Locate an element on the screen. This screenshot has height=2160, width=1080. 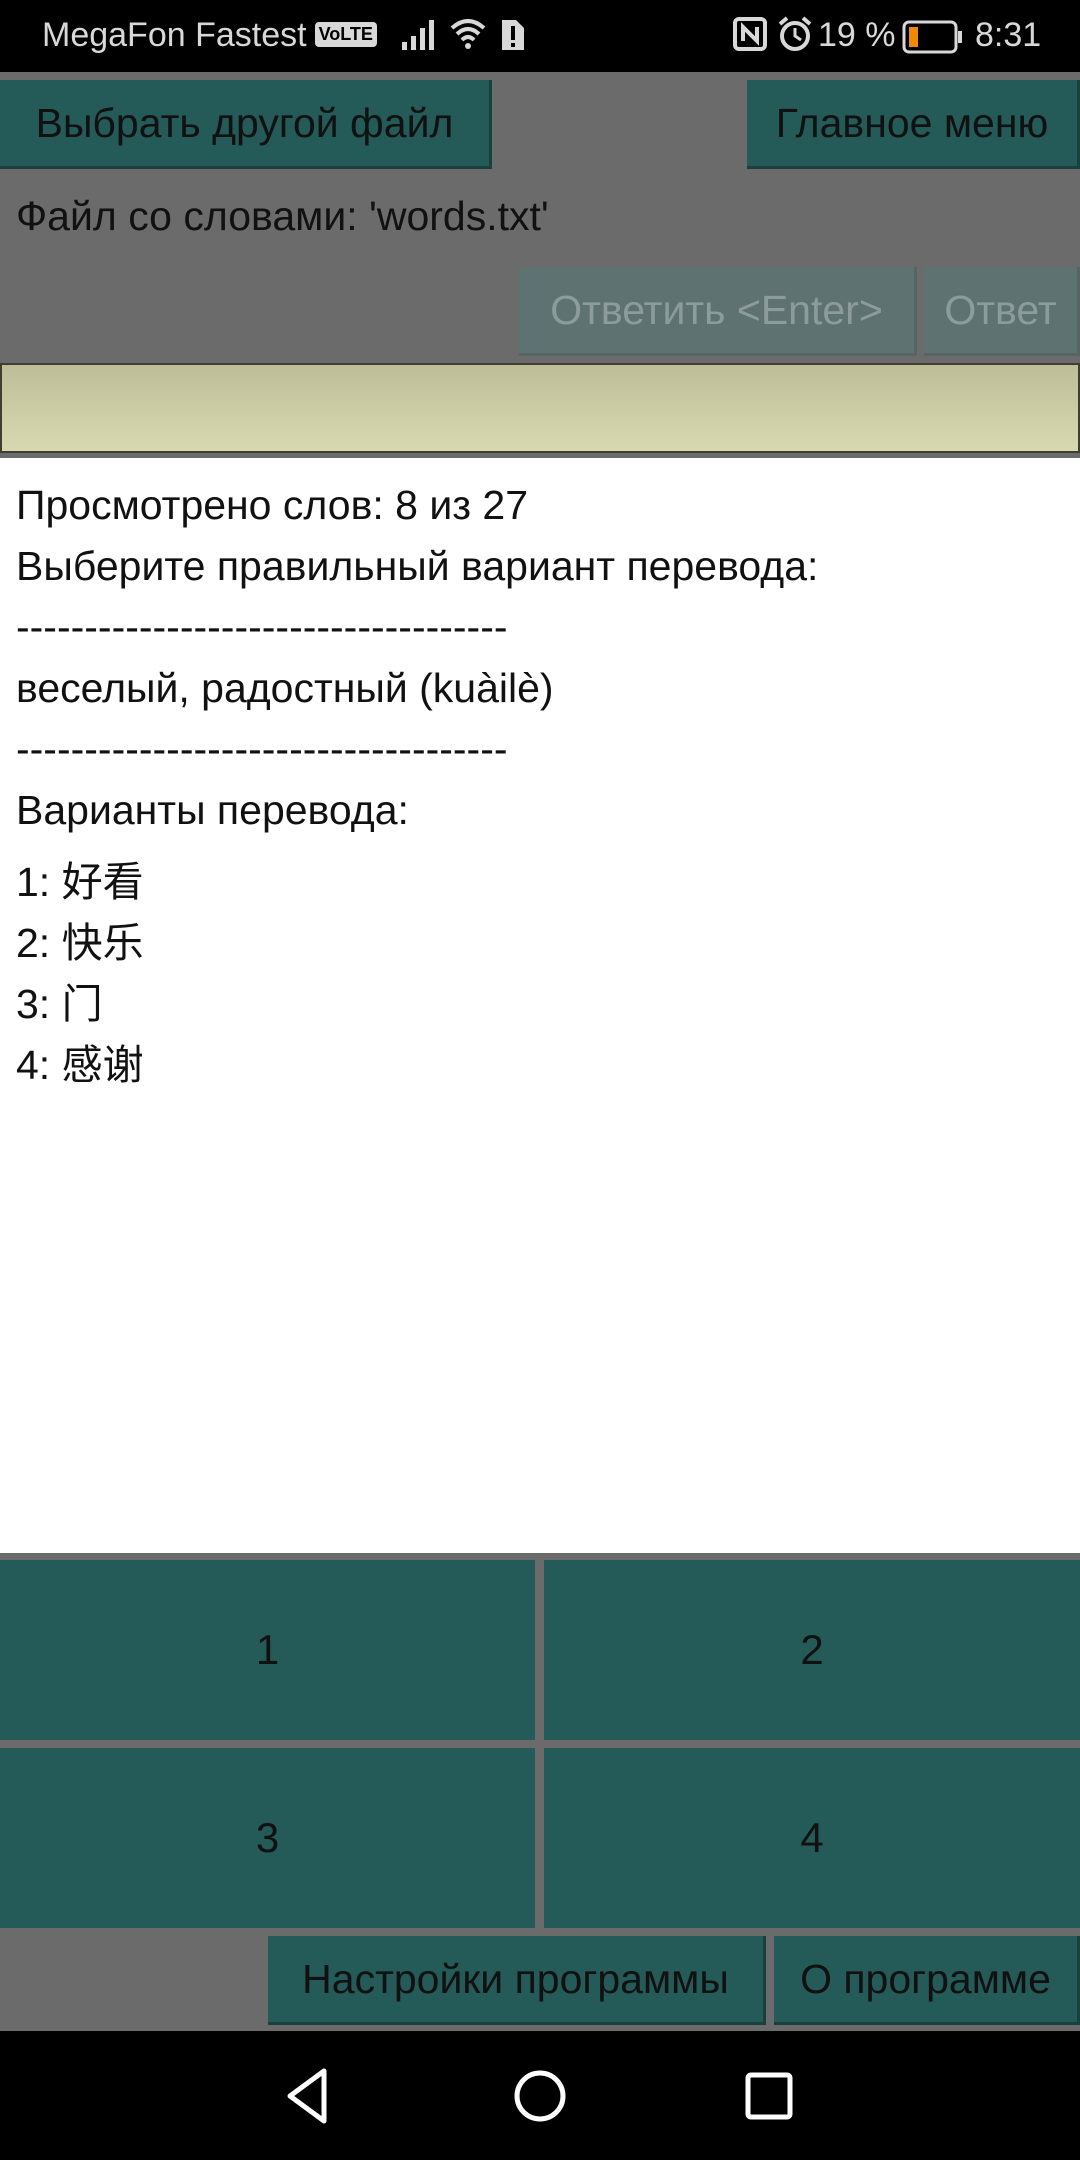
home-icon is located at coordinates (540, 2096).